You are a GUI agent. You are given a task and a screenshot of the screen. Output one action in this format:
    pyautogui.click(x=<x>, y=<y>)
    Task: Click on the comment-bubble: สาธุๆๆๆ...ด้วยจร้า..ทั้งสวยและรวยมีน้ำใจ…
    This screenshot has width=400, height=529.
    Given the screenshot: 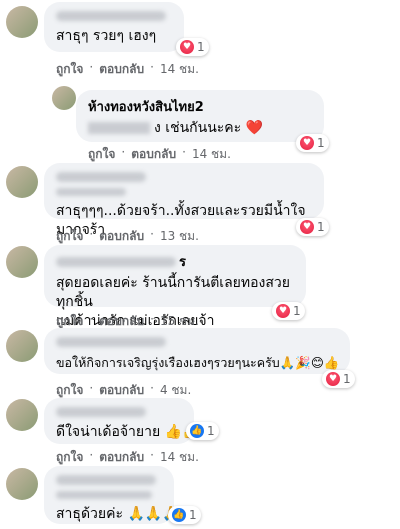 What is the action you would take?
    pyautogui.click(x=184, y=200)
    